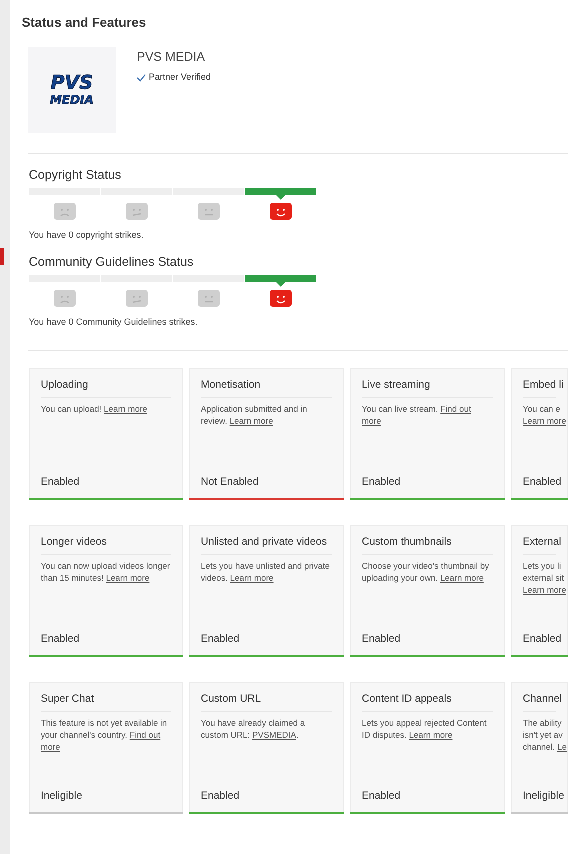  Describe the element at coordinates (543, 385) in the screenshot. I see `card-title: Embed li` at that location.